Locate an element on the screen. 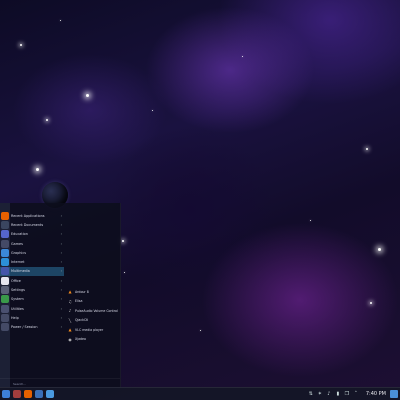 Image resolution: width=400 pixels, height=400 pixels. taskbar-launchers is located at coordinates (27, 394).